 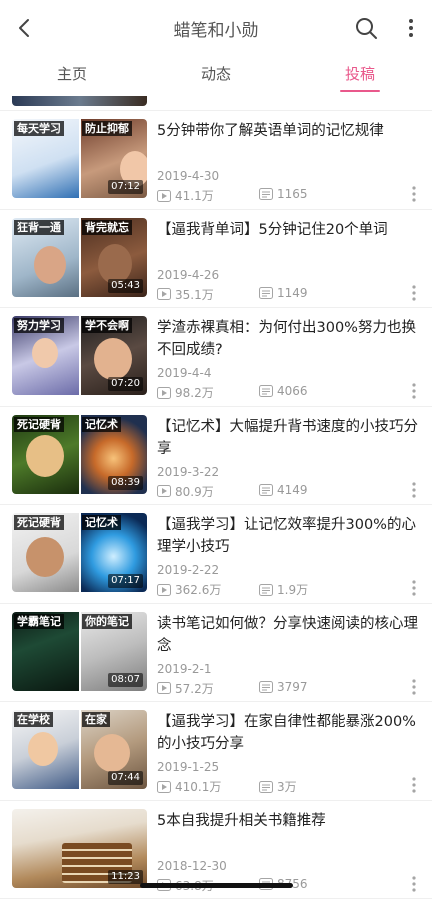 What do you see at coordinates (79, 749) in the screenshot?
I see `video-thumbnail: 在学校在家07:44` at bounding box center [79, 749].